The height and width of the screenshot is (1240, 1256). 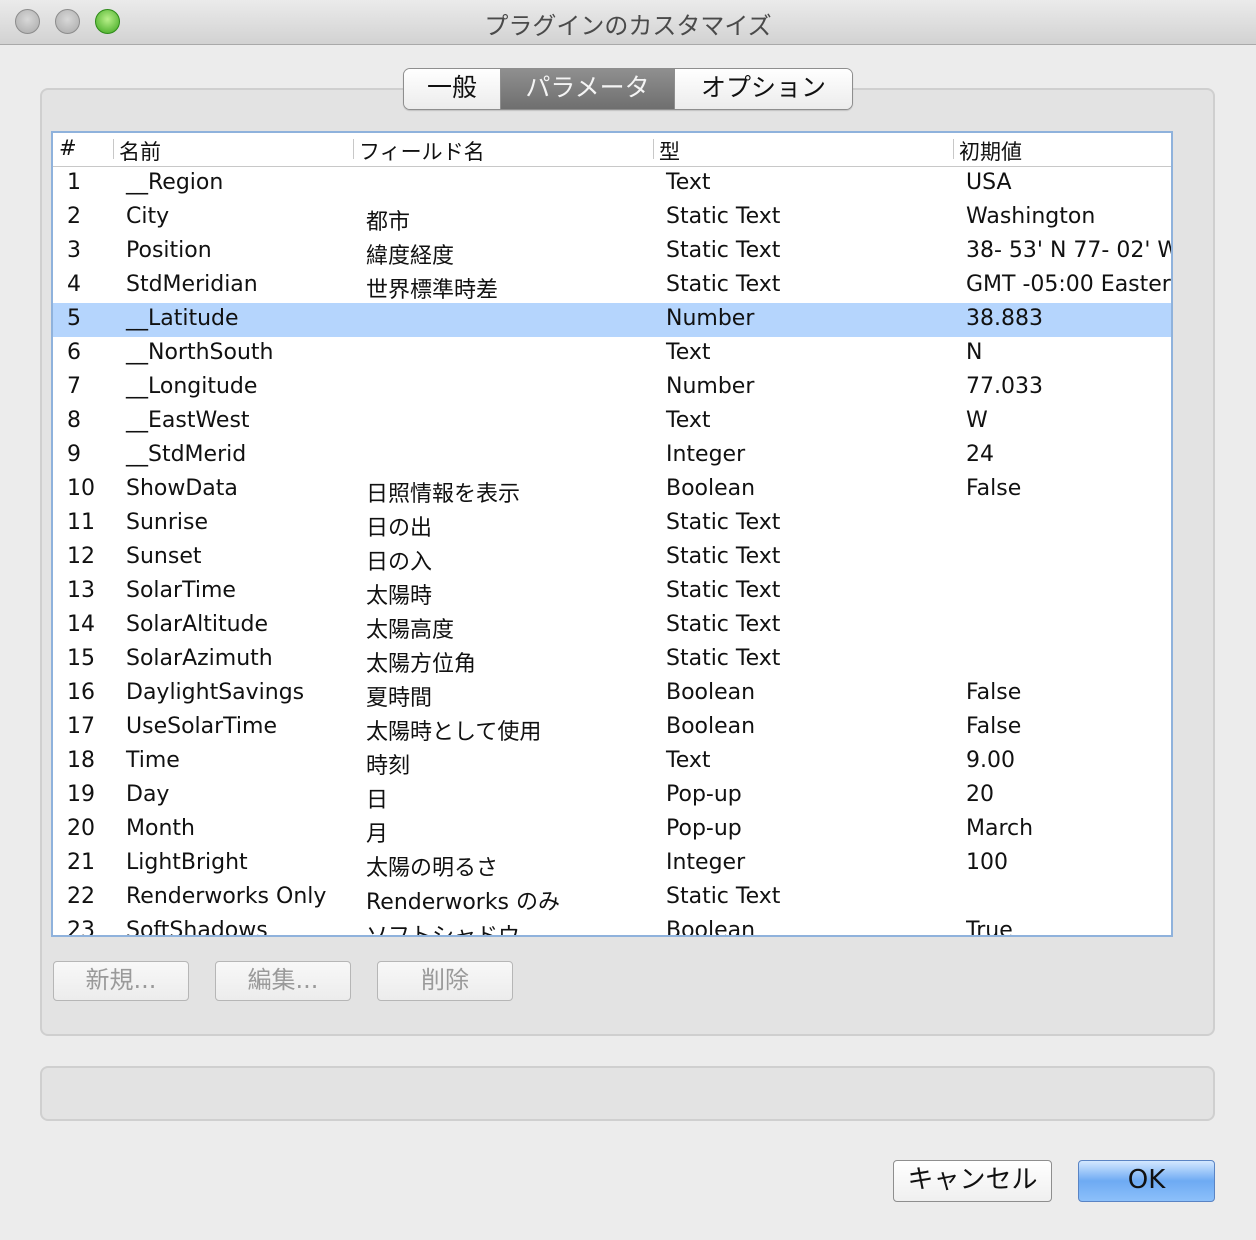 What do you see at coordinates (81, 794) in the screenshot?
I see `row-number: 19` at bounding box center [81, 794].